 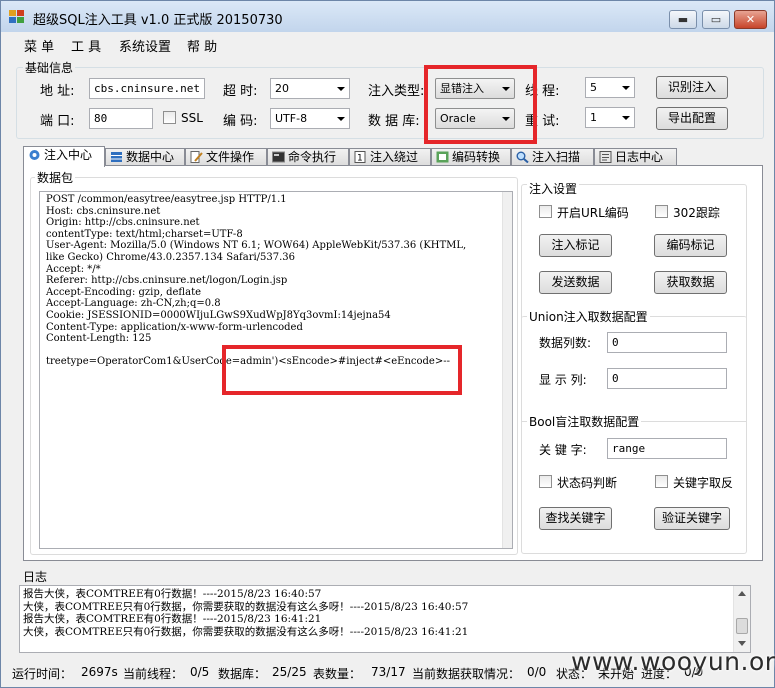 I want to click on display-column-input: 0, so click(x=667, y=378).